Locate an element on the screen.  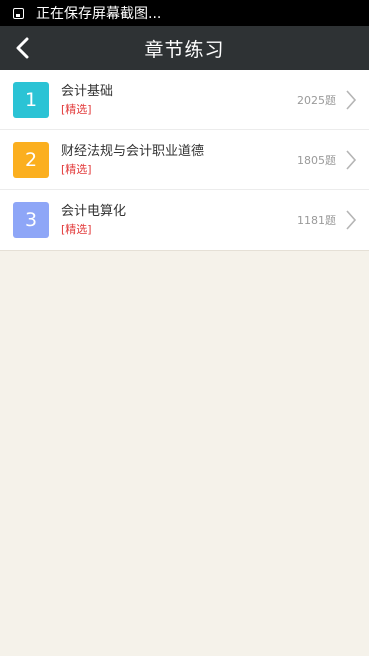
chapter-name: 财经法规与会计职业道德 is located at coordinates (133, 151).